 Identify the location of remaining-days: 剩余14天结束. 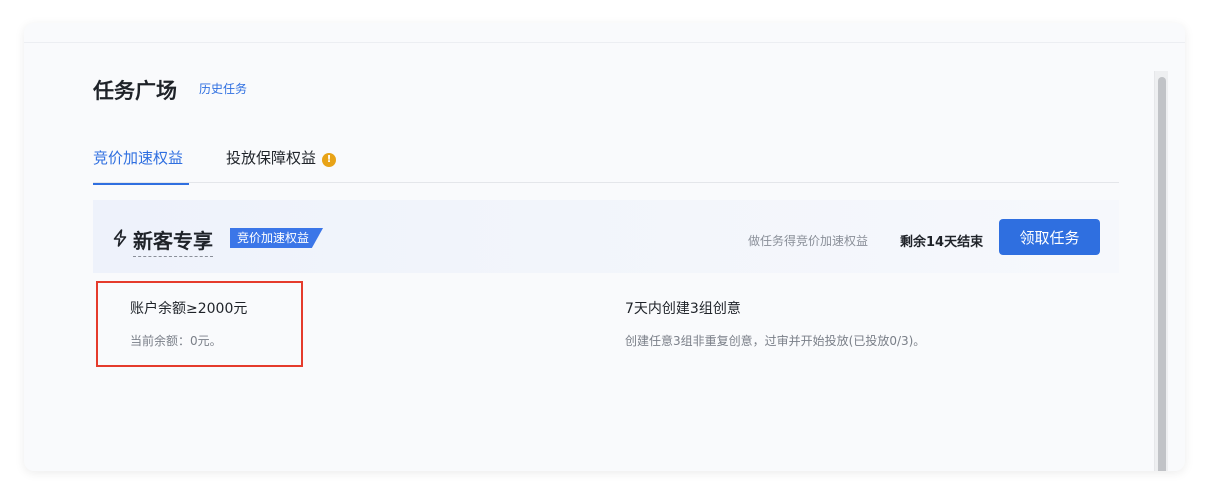
(942, 242).